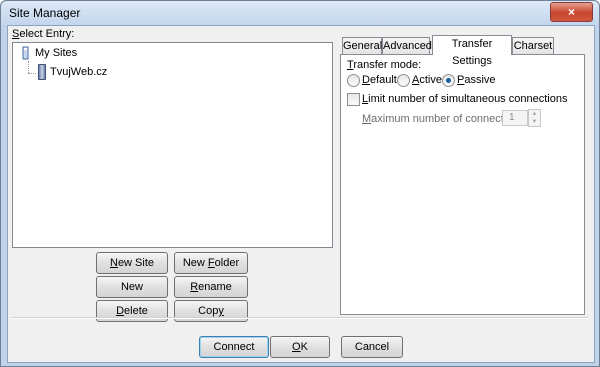 This screenshot has height=367, width=600. I want to click on passive-radio, so click(448, 80).